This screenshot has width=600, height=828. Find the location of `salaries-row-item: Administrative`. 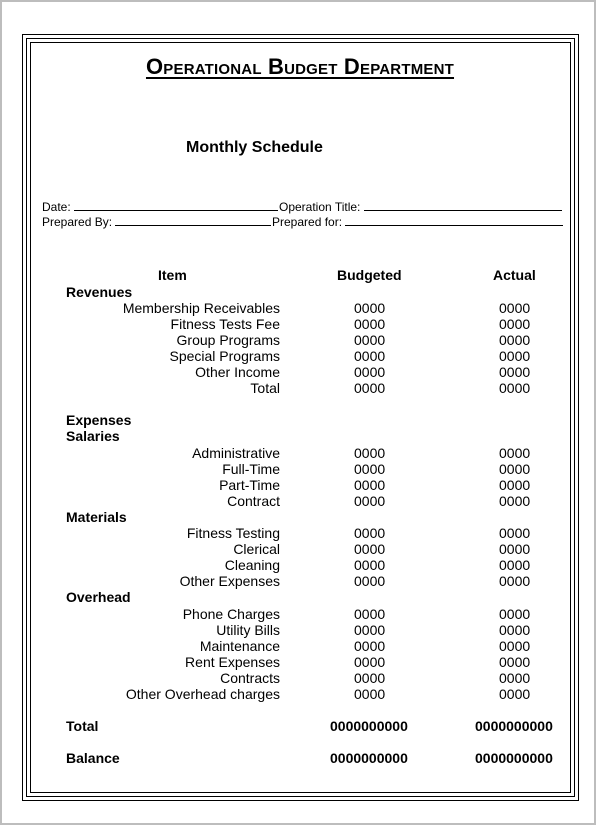

salaries-row-item: Administrative is located at coordinates (236, 453).